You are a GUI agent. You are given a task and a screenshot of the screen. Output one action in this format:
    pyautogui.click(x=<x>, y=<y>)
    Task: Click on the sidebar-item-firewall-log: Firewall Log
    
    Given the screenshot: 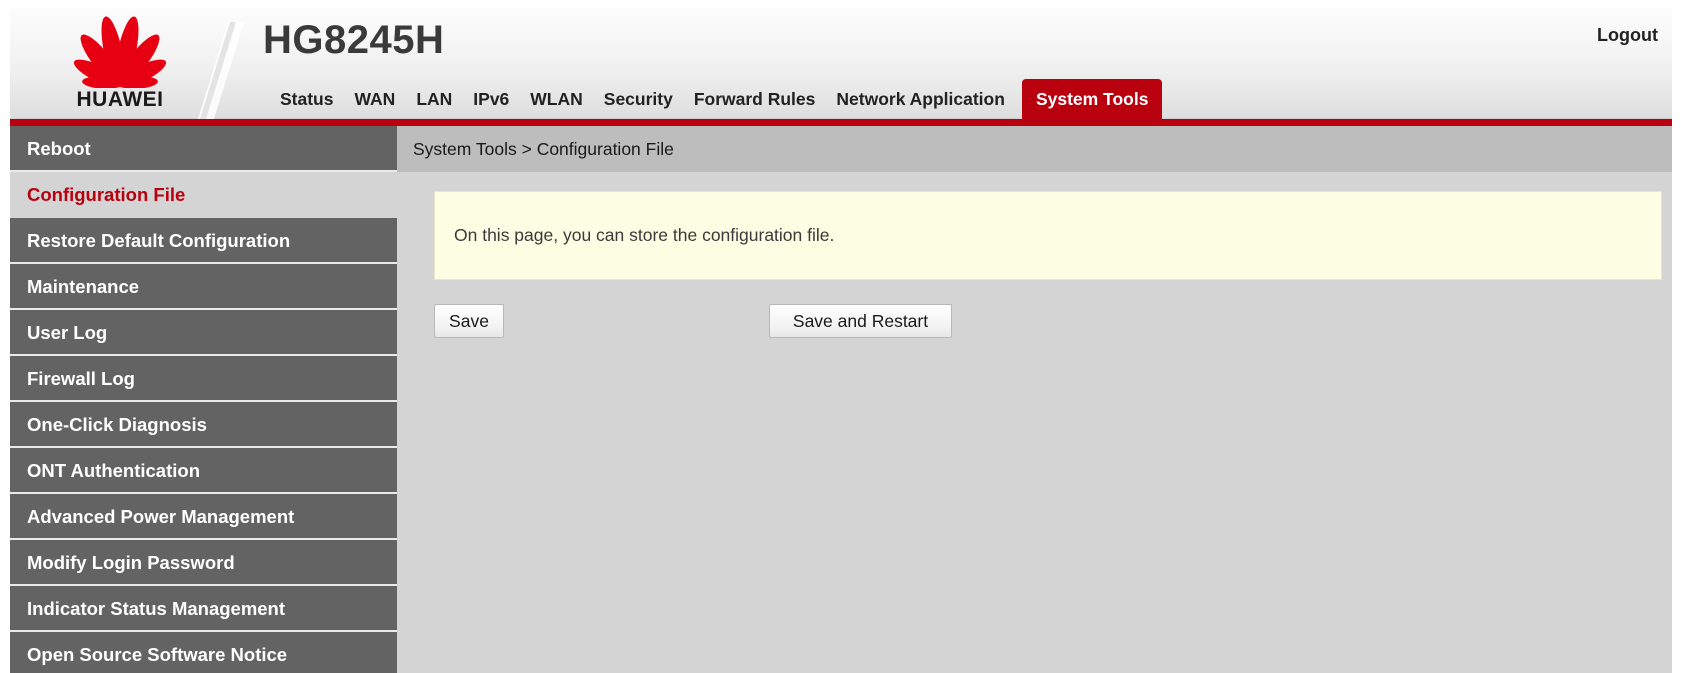 What is the action you would take?
    pyautogui.click(x=203, y=379)
    